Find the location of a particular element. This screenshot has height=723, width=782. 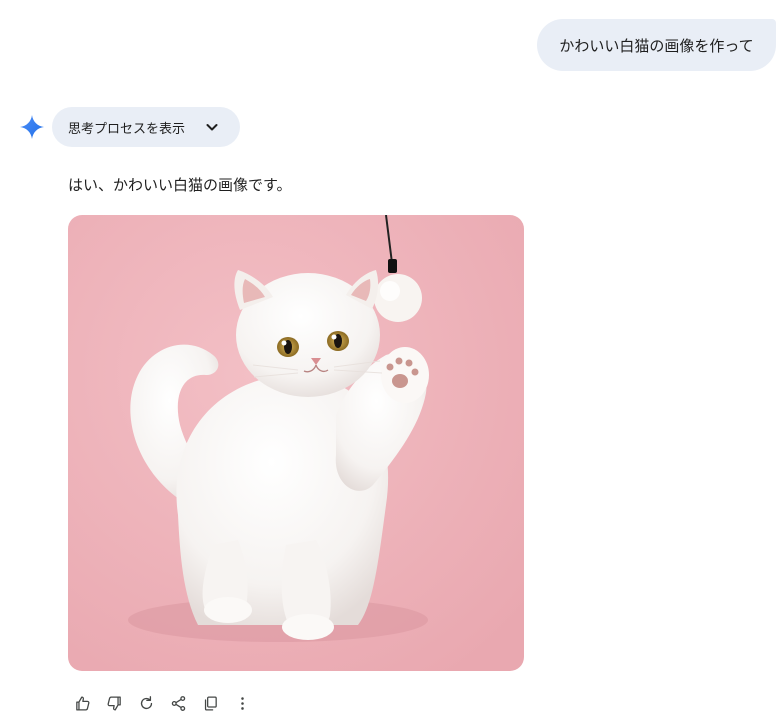

regenerate-button is located at coordinates (146, 703).